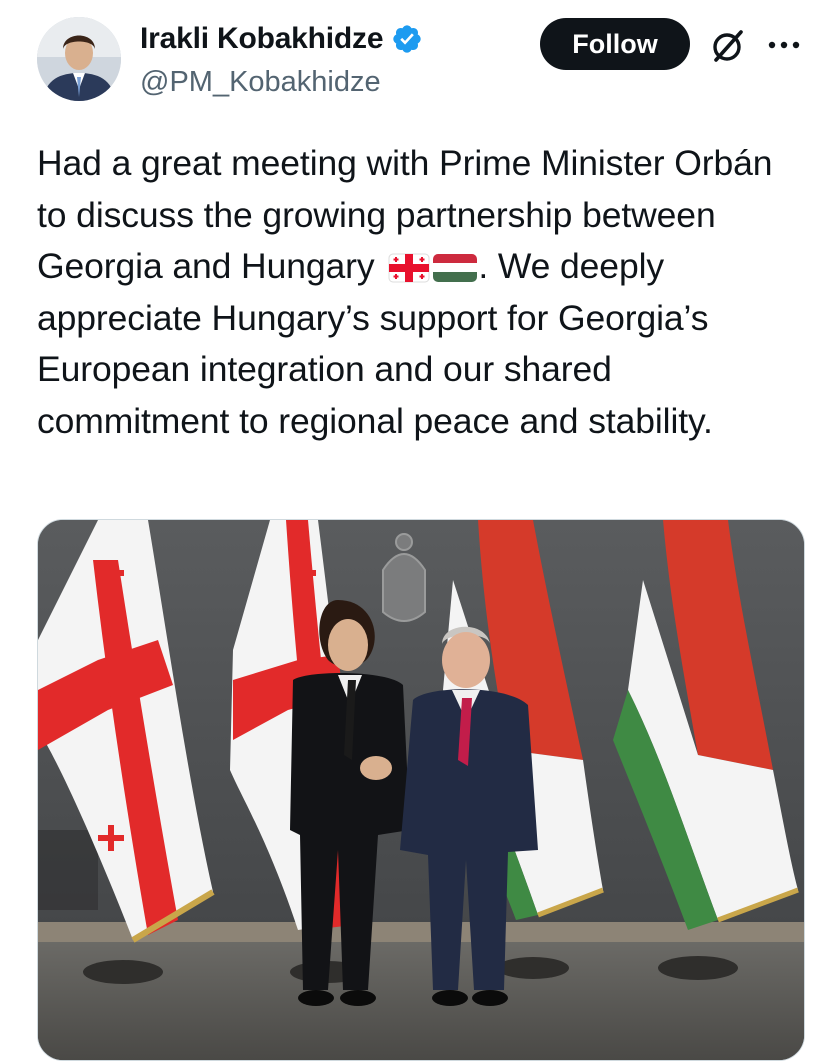 Image resolution: width=840 pixels, height=1061 pixels. I want to click on more-options-icon, so click(784, 46).